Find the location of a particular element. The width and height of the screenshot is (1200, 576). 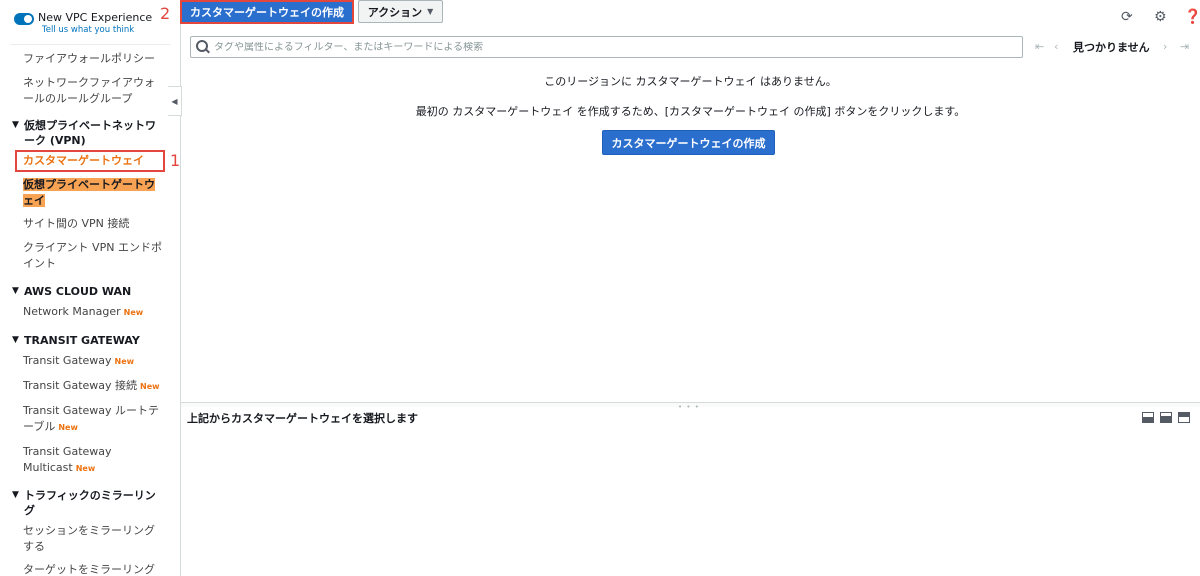

layout-split-panel-icon is located at coordinates (1166, 417).